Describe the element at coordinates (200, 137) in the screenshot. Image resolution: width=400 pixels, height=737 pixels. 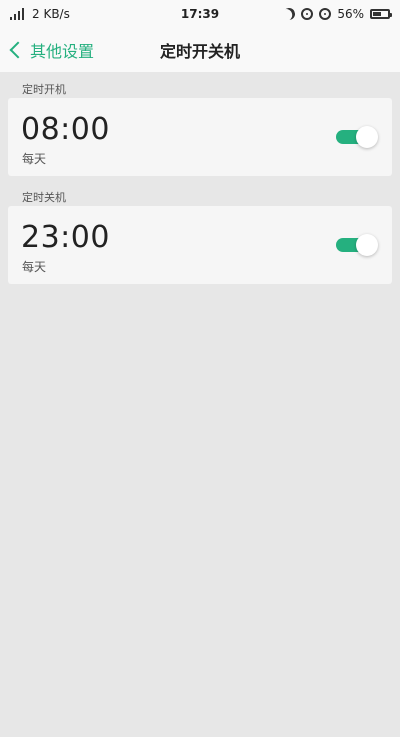
I see `power-on-schedule-card: 08:00 每天` at that location.